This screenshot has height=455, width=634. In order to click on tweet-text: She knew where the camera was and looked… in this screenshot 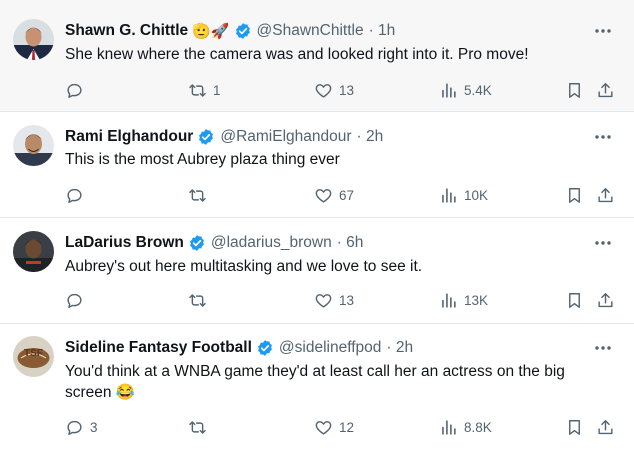, I will do `click(297, 54)`.